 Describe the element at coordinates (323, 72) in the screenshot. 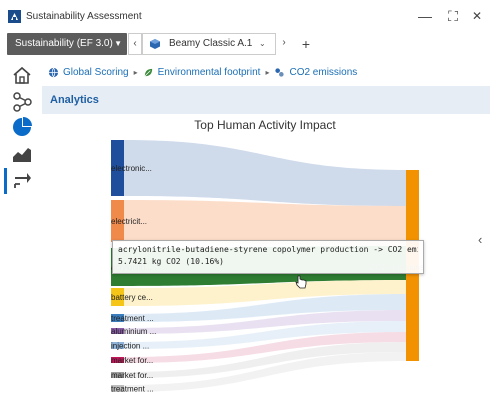

I see `breadcrumb-label: CO2 emissions` at that location.